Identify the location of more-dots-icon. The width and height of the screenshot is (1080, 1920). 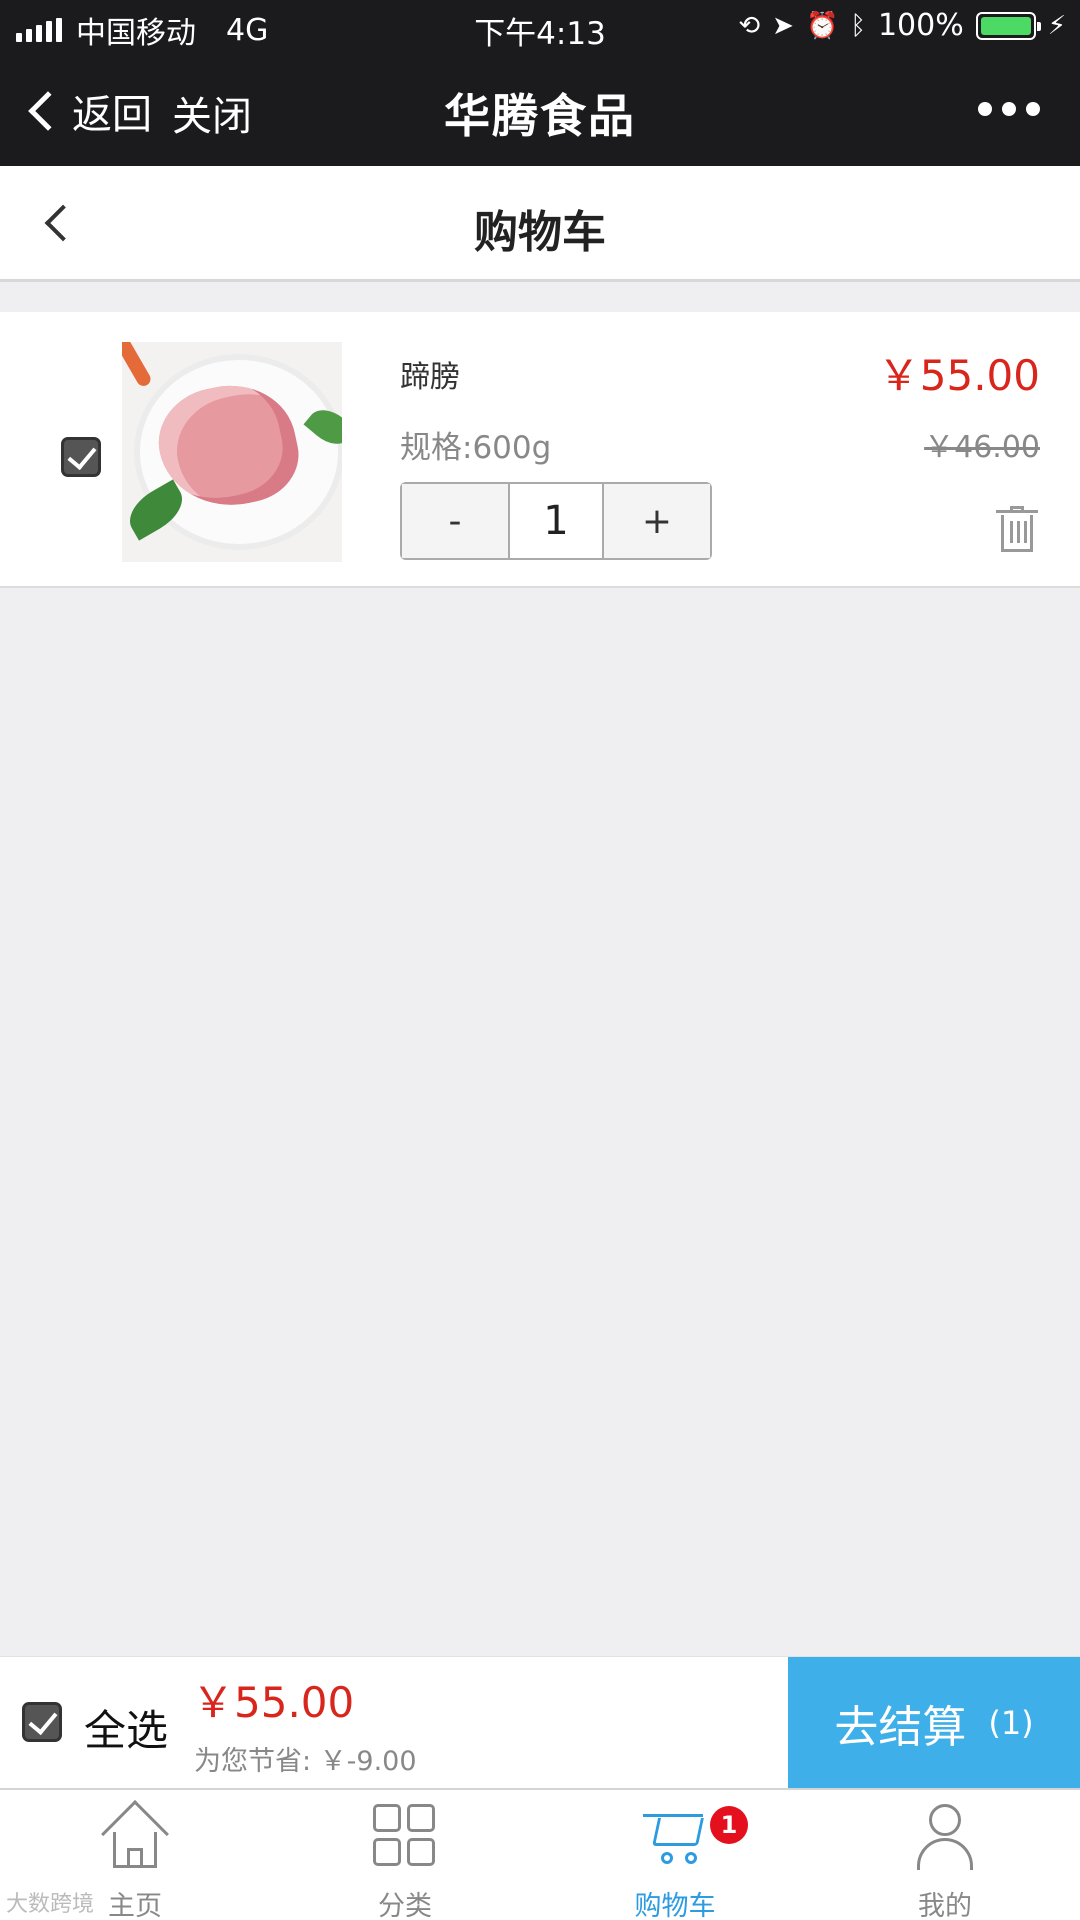
(985, 109).